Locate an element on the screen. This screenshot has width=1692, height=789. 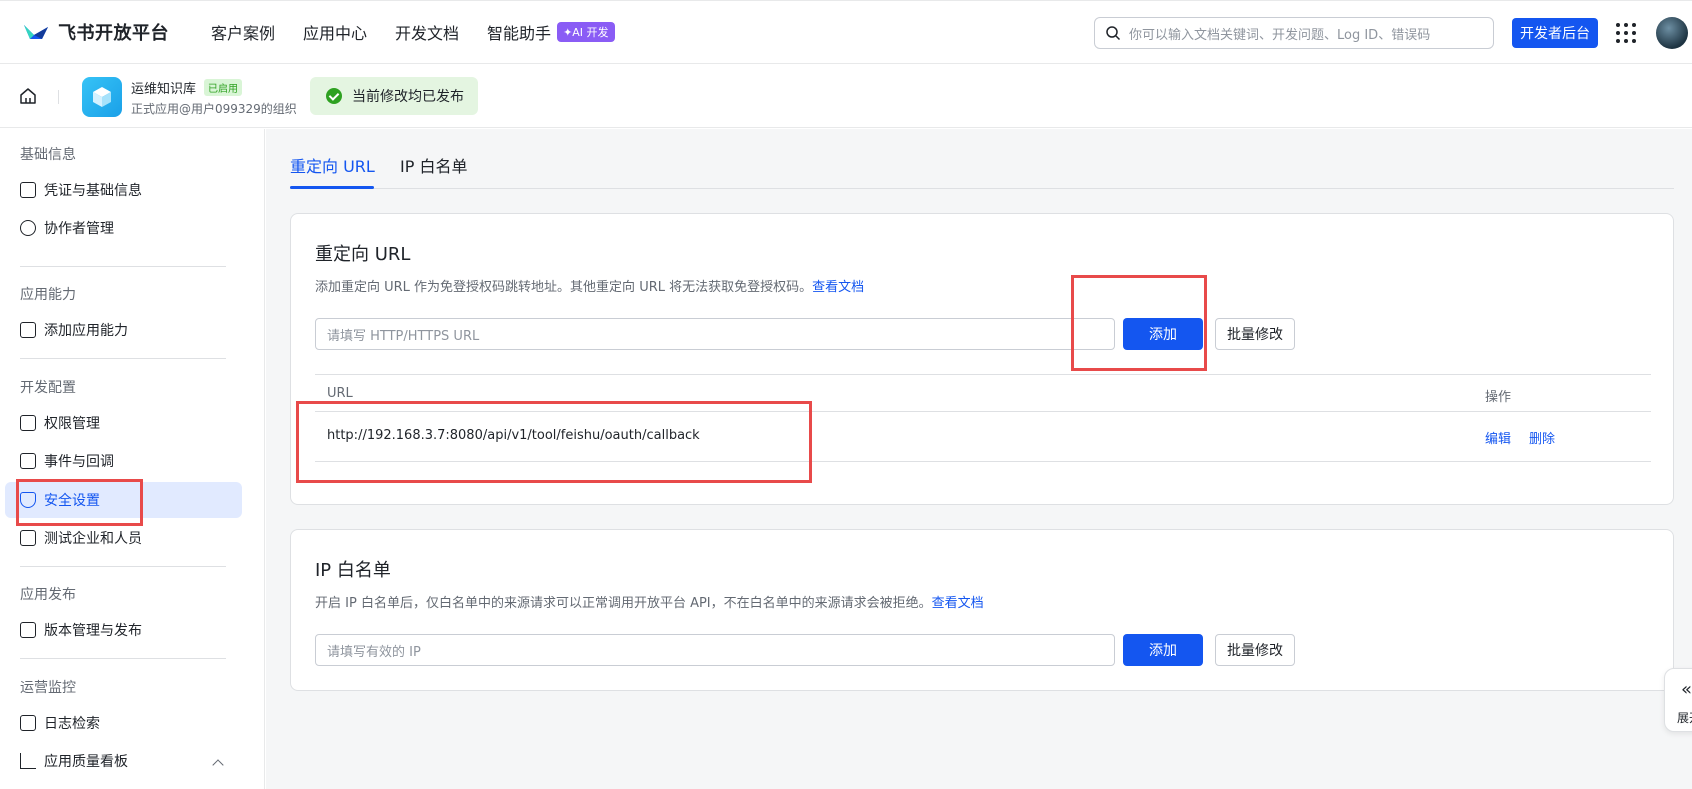
main-nav: 客户案例 应用中心 开发文档 智能助手 ✦AI 开发 is located at coordinates (427, 32).